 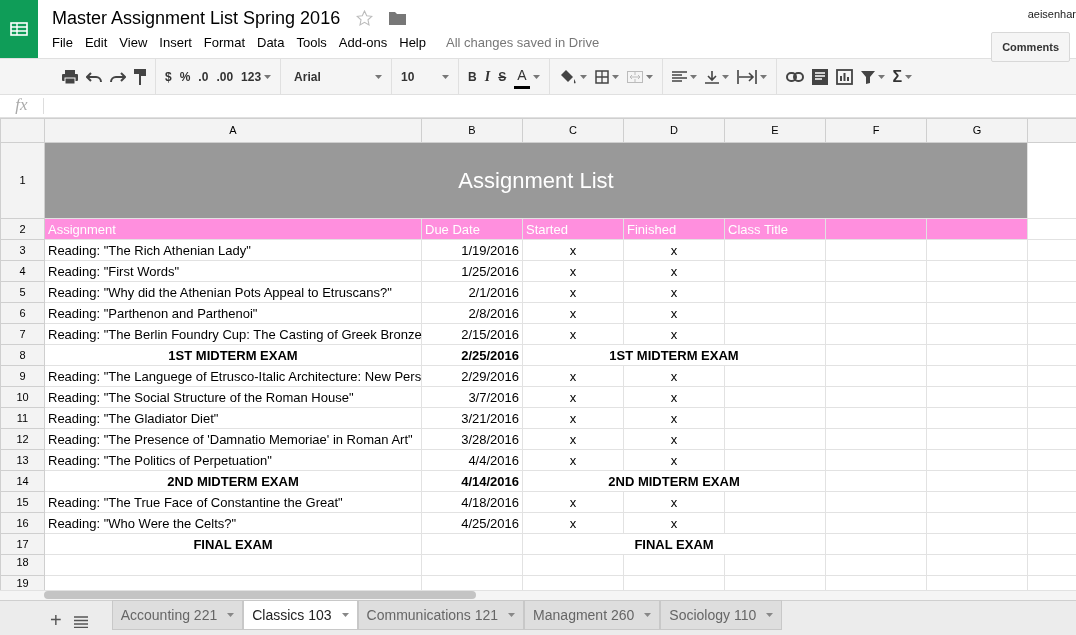 I want to click on row-number: 11, so click(x=22, y=418).